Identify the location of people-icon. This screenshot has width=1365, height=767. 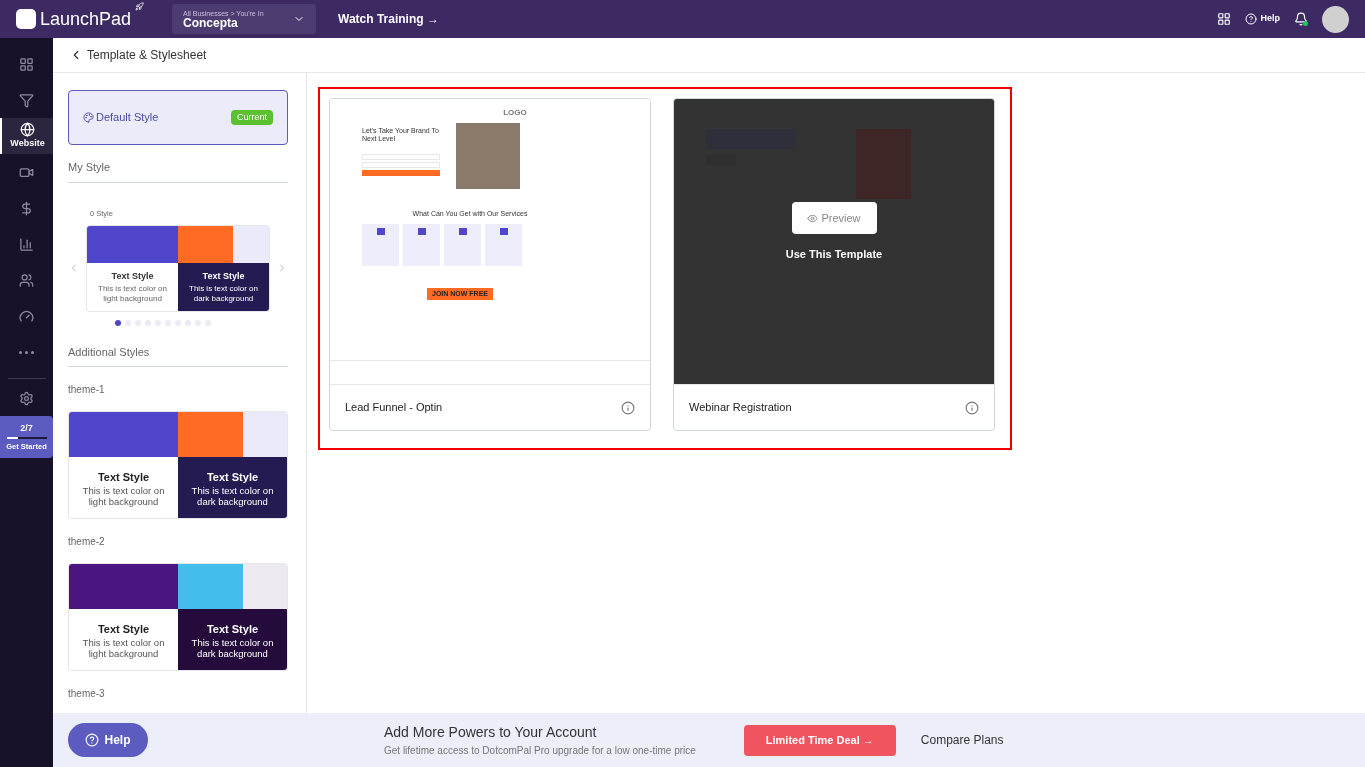
(26, 280).